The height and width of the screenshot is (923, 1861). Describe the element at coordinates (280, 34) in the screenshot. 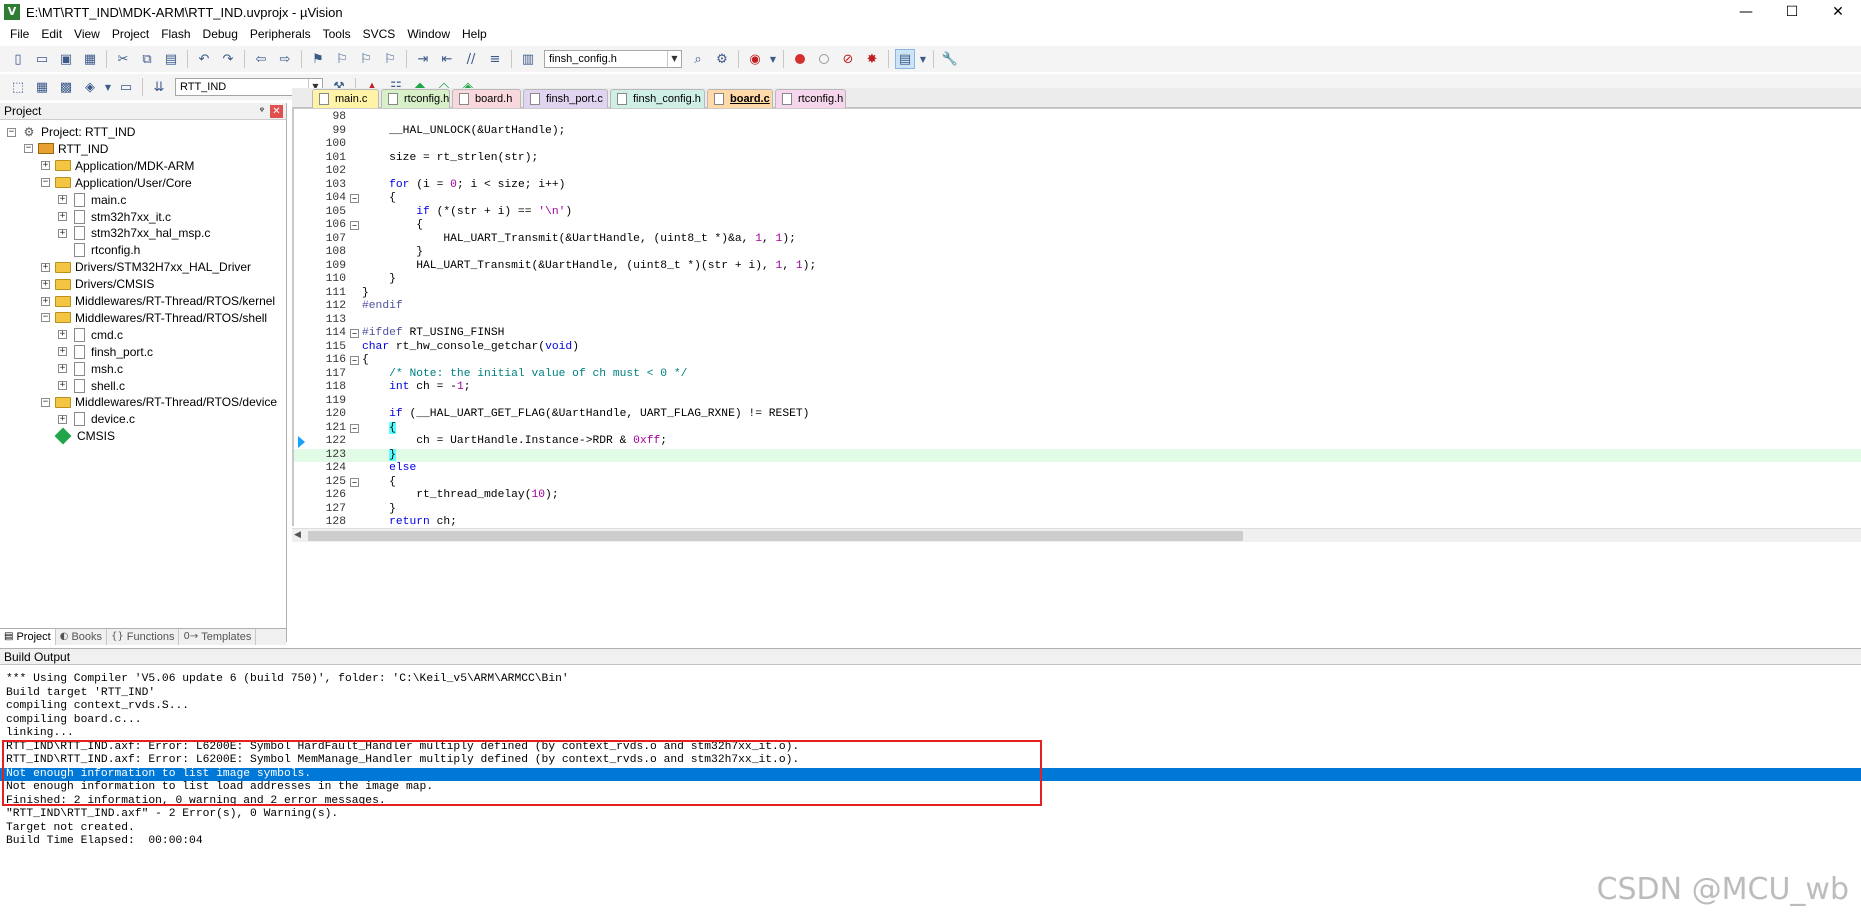

I see `menu-peripherals: Peripherals` at that location.